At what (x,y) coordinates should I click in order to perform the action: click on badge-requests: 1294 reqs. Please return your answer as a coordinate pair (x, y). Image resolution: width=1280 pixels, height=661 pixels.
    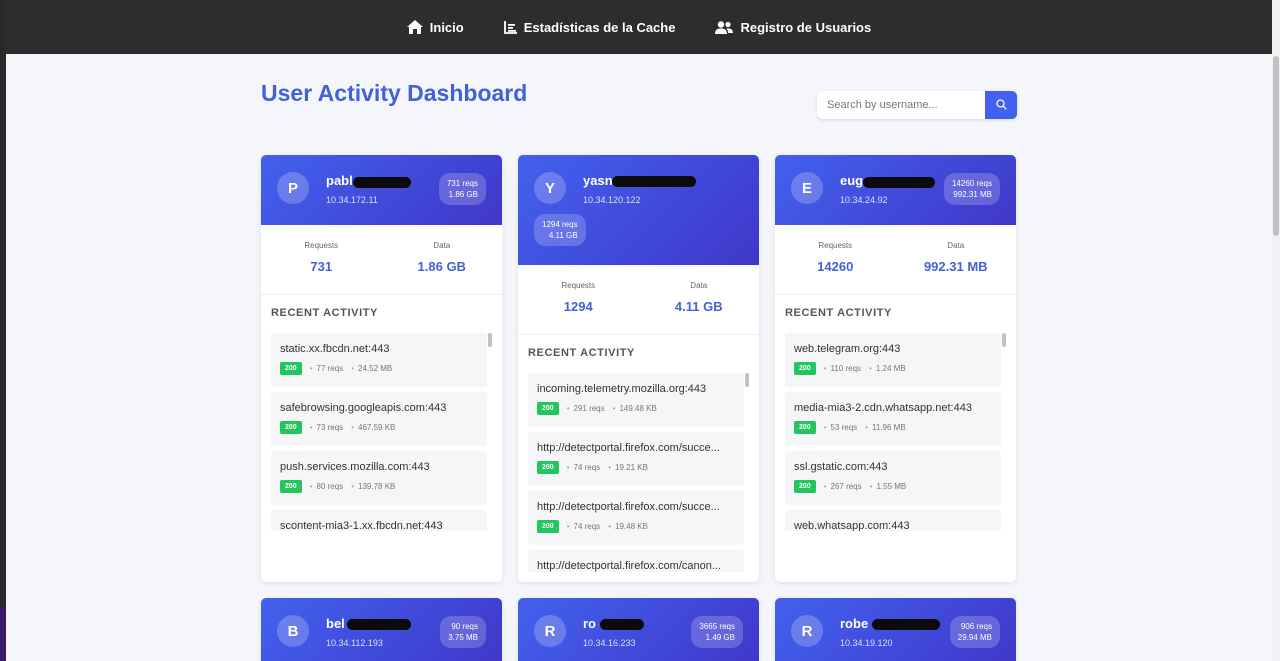
    Looking at the image, I should click on (560, 224).